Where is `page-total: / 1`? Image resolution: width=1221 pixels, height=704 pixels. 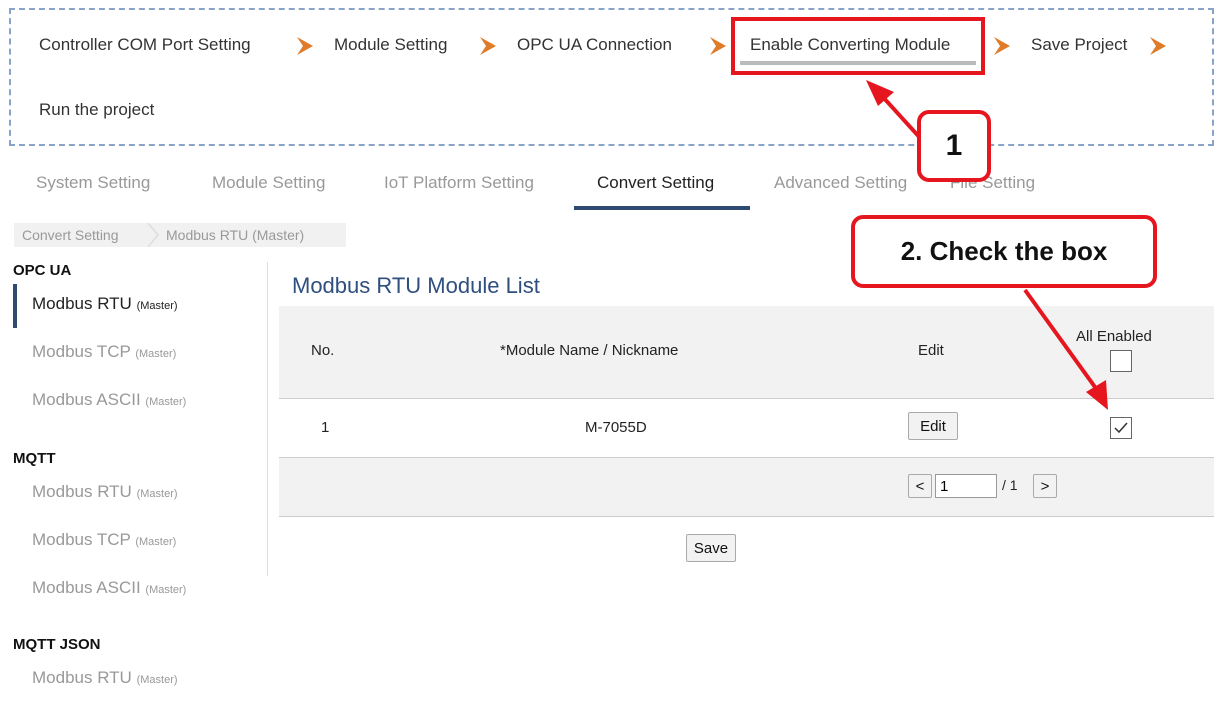
page-total: / 1 is located at coordinates (1010, 485).